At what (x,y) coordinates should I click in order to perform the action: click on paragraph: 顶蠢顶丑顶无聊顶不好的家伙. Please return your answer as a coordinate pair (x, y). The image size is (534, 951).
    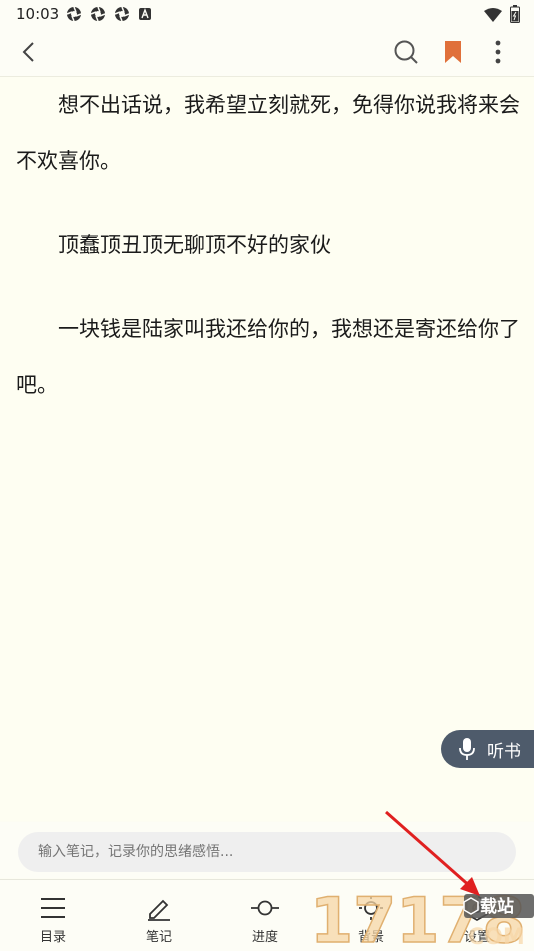
    Looking at the image, I should click on (173, 245).